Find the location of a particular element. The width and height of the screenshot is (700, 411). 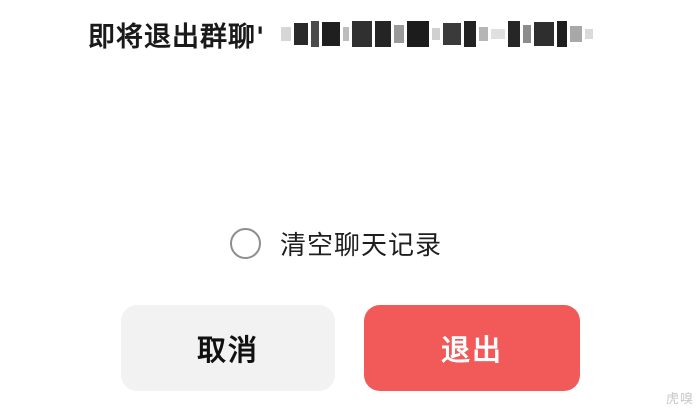

dialog-title-row: 即将退出群聊' is located at coordinates (342, 34).